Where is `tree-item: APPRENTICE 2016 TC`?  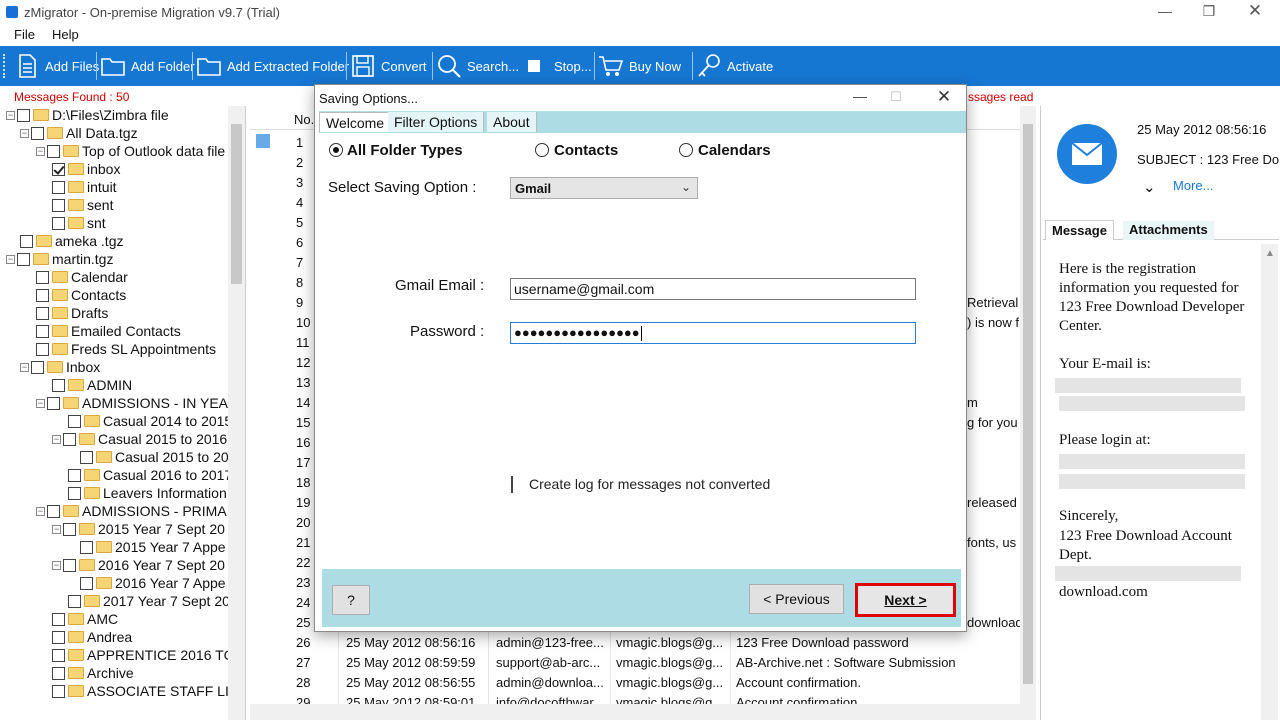
tree-item: APPRENTICE 2016 TC is located at coordinates (143, 655).